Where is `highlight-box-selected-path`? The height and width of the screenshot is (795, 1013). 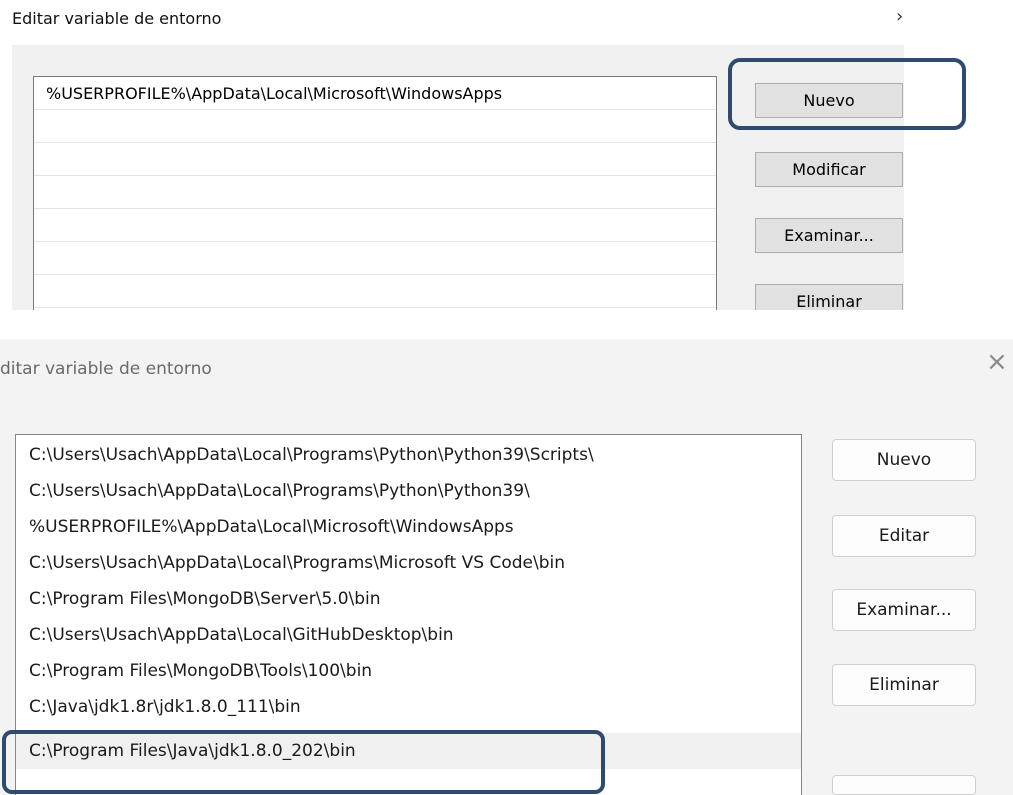
highlight-box-selected-path is located at coordinates (303, 762).